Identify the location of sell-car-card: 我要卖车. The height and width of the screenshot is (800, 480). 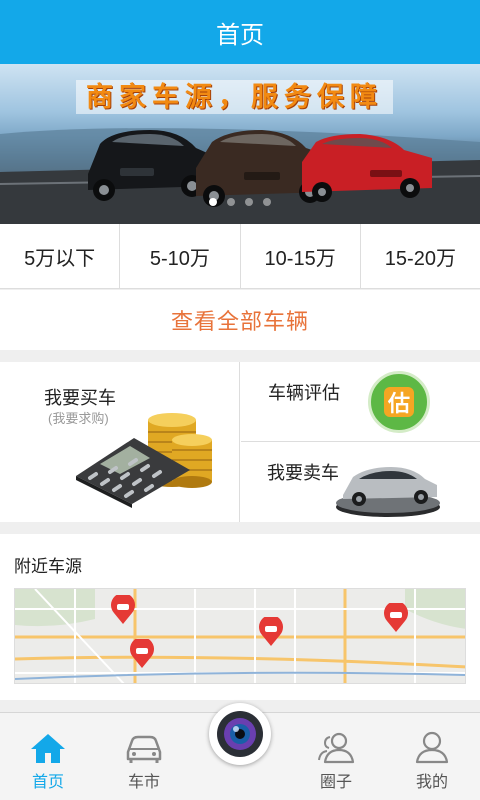
(360, 482).